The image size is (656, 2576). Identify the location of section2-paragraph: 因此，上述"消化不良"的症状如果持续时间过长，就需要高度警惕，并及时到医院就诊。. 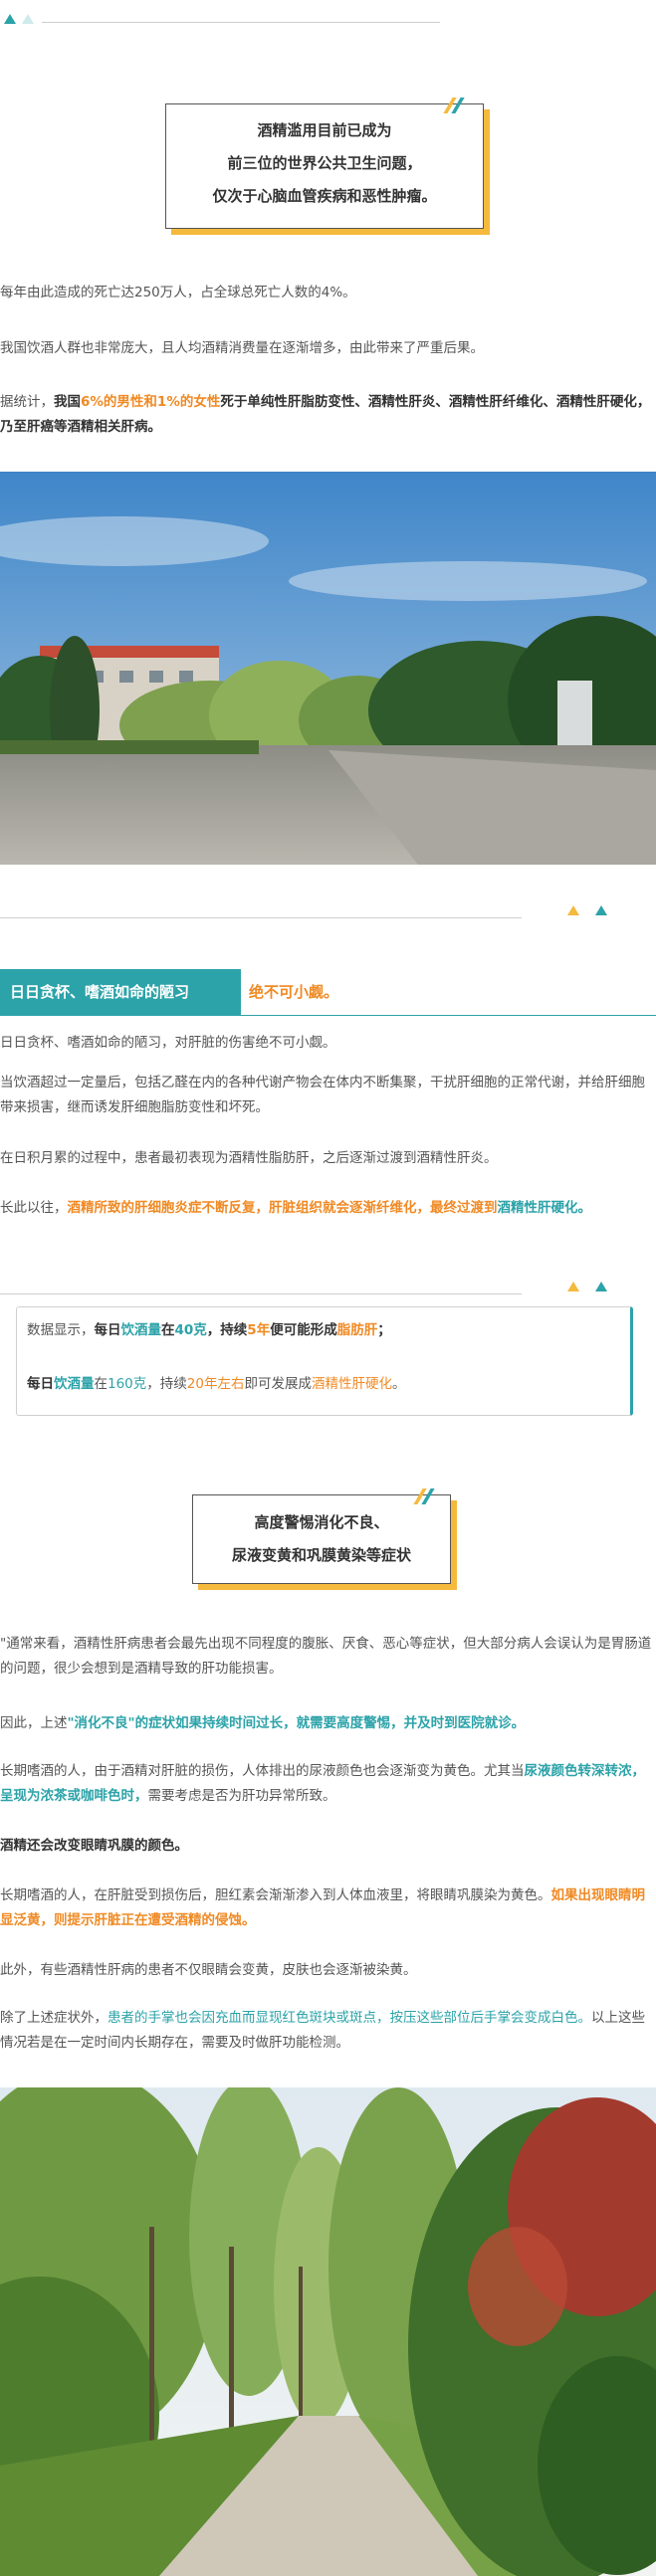
(263, 1723).